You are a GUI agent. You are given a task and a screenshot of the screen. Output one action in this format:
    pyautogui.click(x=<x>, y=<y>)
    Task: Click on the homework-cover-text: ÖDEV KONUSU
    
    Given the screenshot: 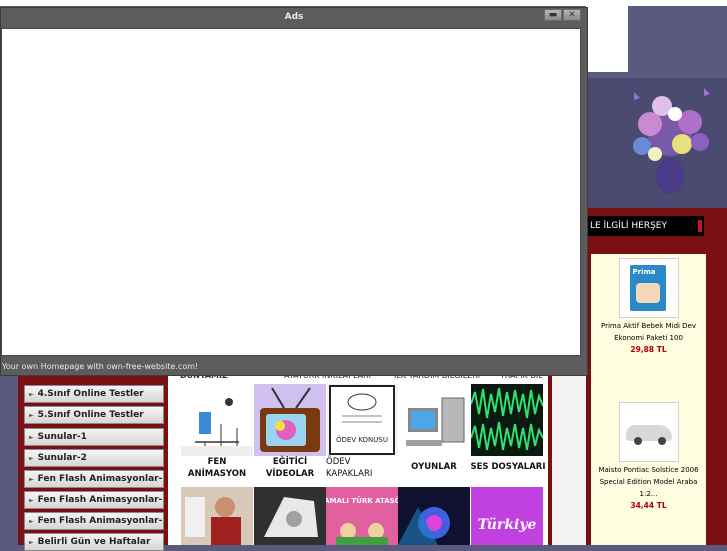 What is the action you would take?
    pyautogui.click(x=362, y=439)
    